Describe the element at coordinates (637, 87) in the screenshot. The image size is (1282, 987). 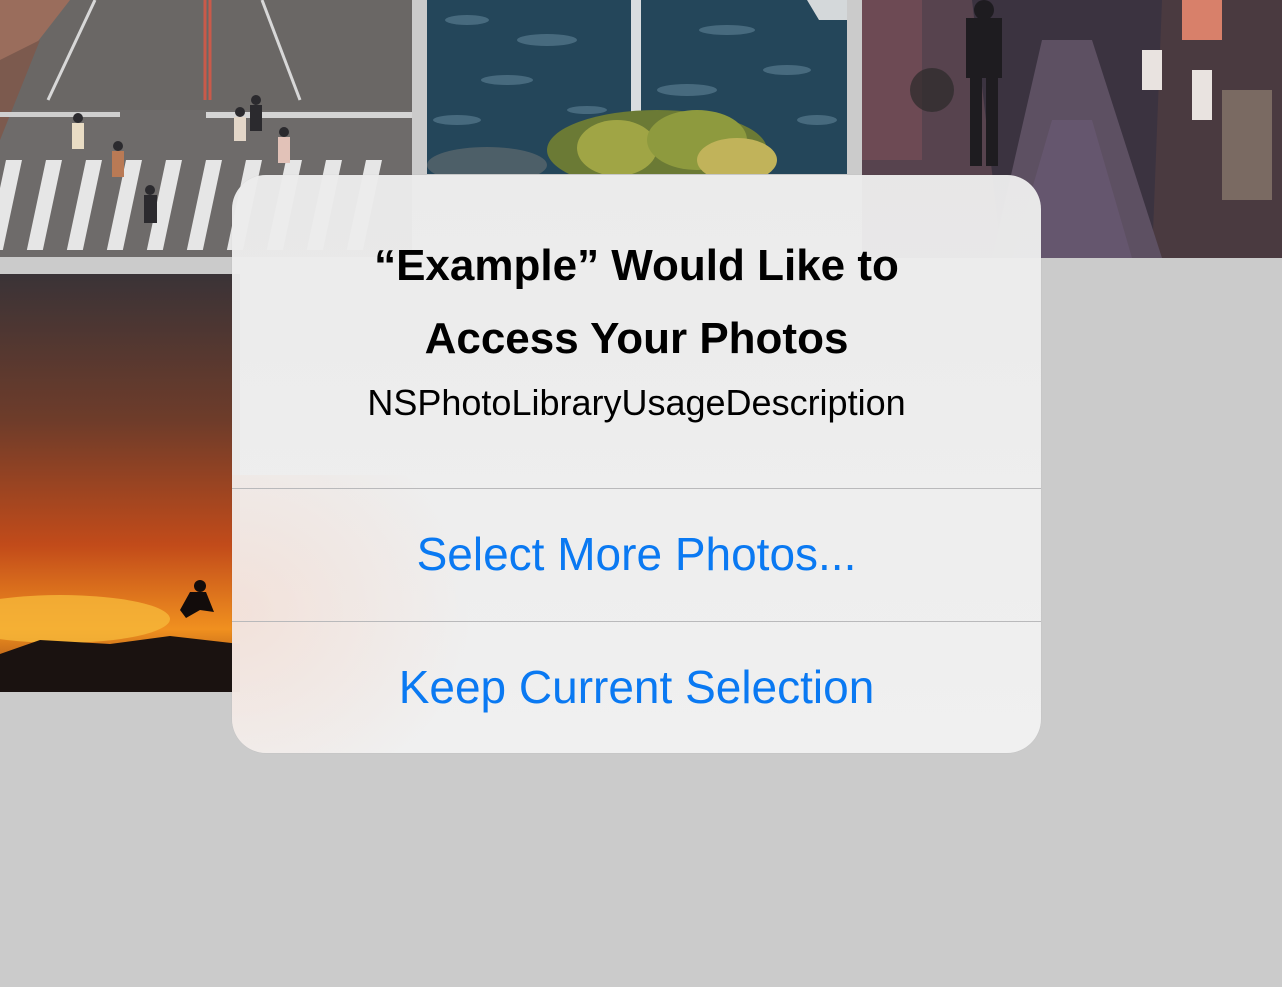
I see `photo-river` at that location.